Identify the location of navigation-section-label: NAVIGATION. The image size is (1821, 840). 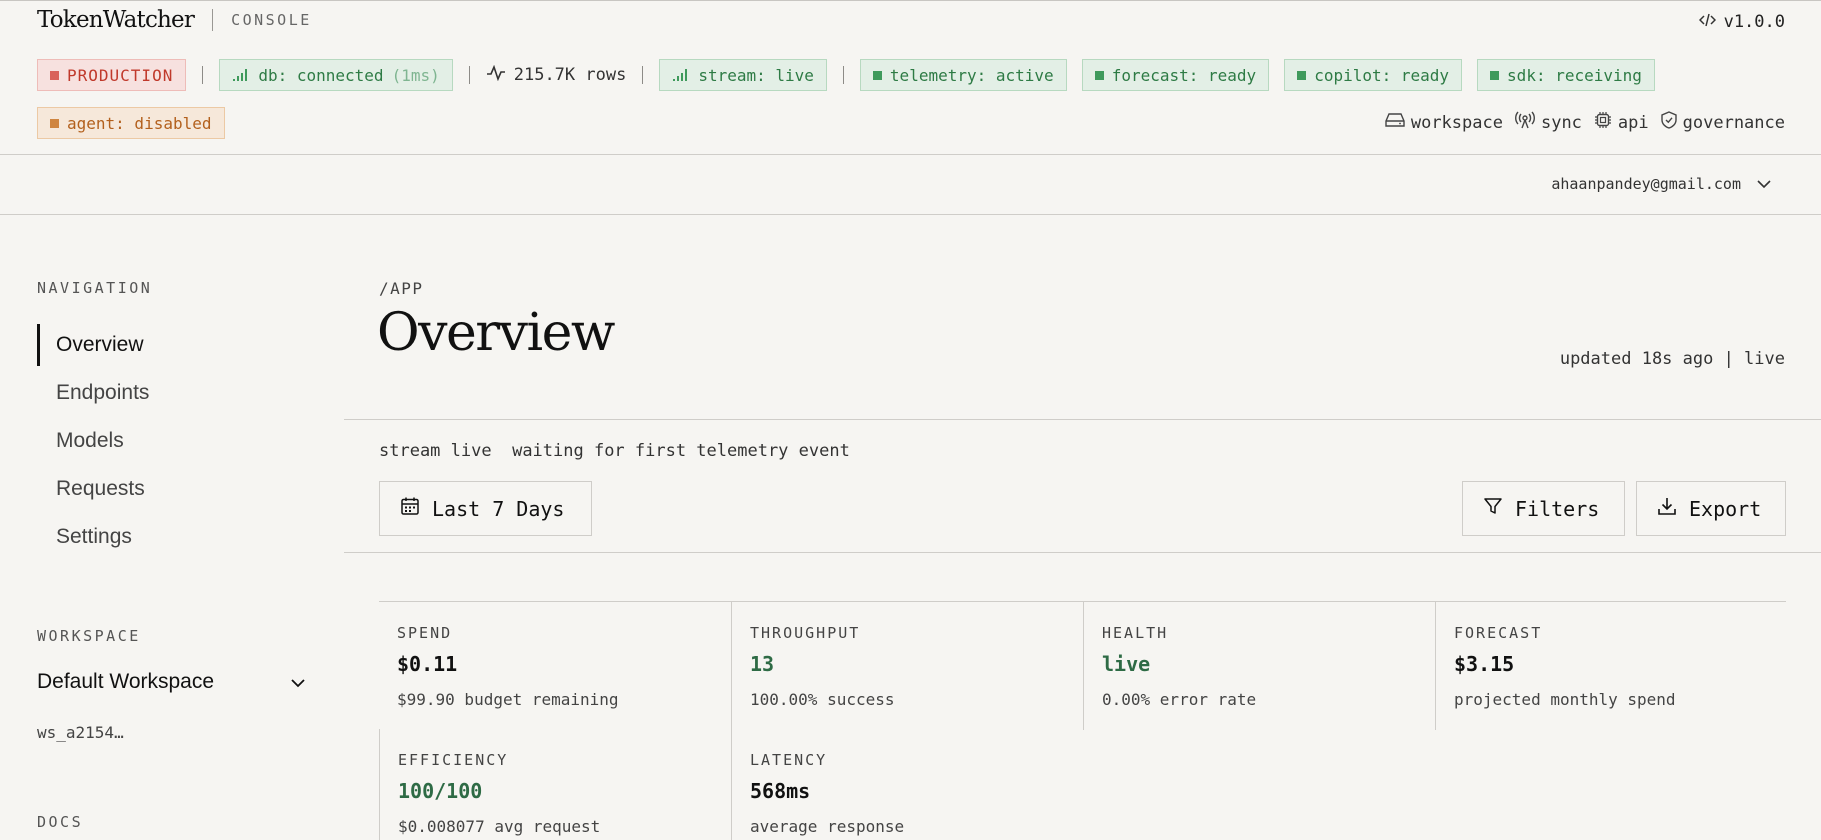
(95, 288).